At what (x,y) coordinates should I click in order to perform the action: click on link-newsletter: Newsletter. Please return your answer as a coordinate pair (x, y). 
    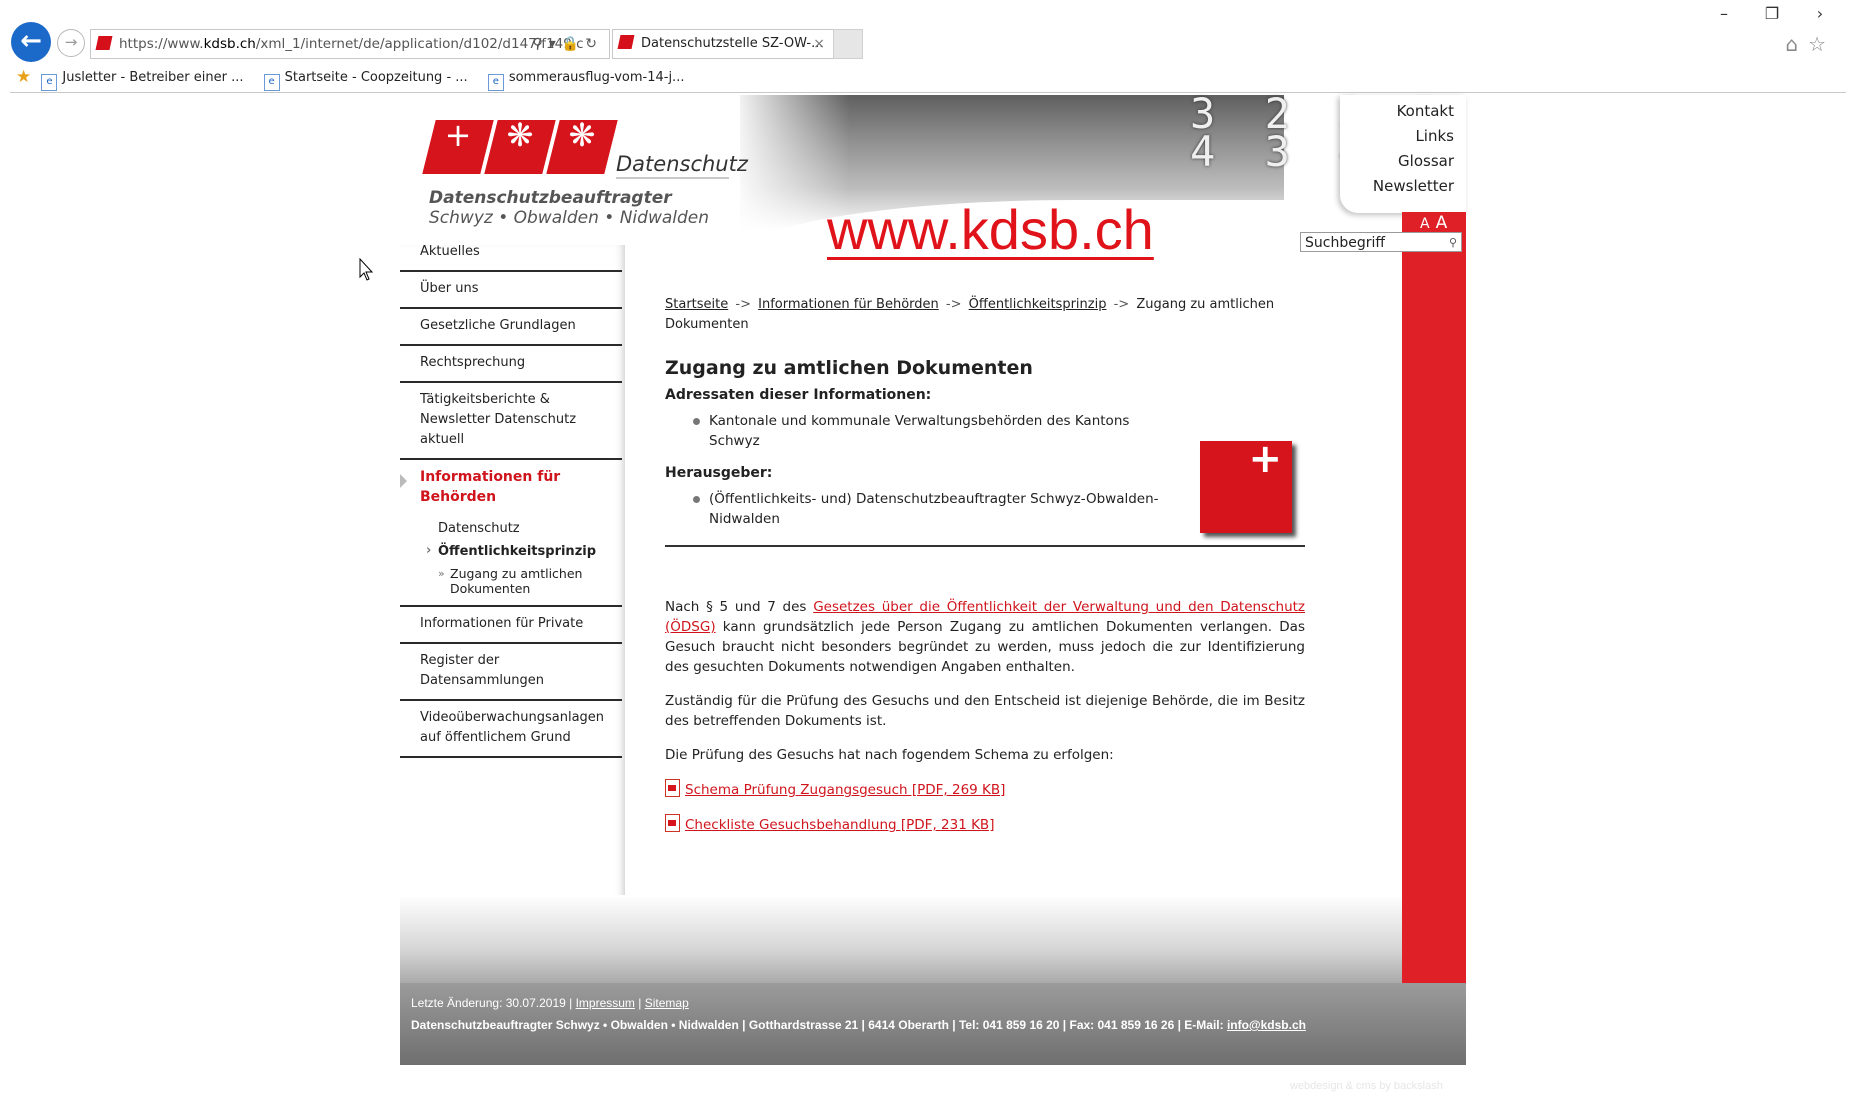
    Looking at the image, I should click on (1403, 186).